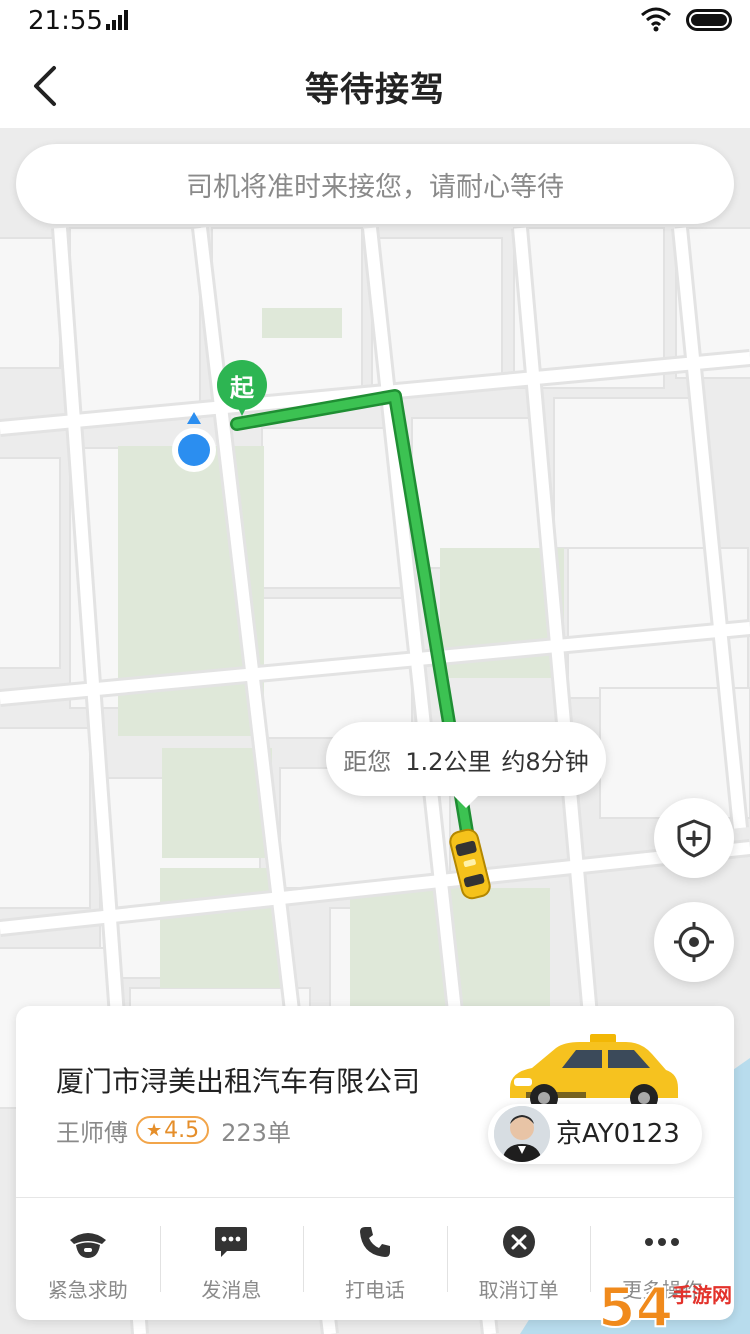 This screenshot has width=750, height=1334. What do you see at coordinates (194, 442) in the screenshot?
I see `my-location-icon` at bounding box center [194, 442].